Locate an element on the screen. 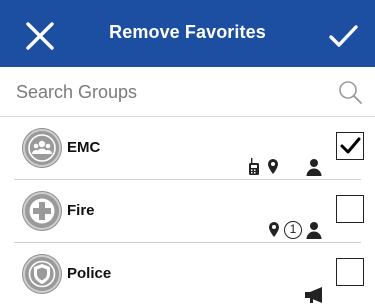 The image size is (375, 306). megaphone-icon is located at coordinates (313, 295).